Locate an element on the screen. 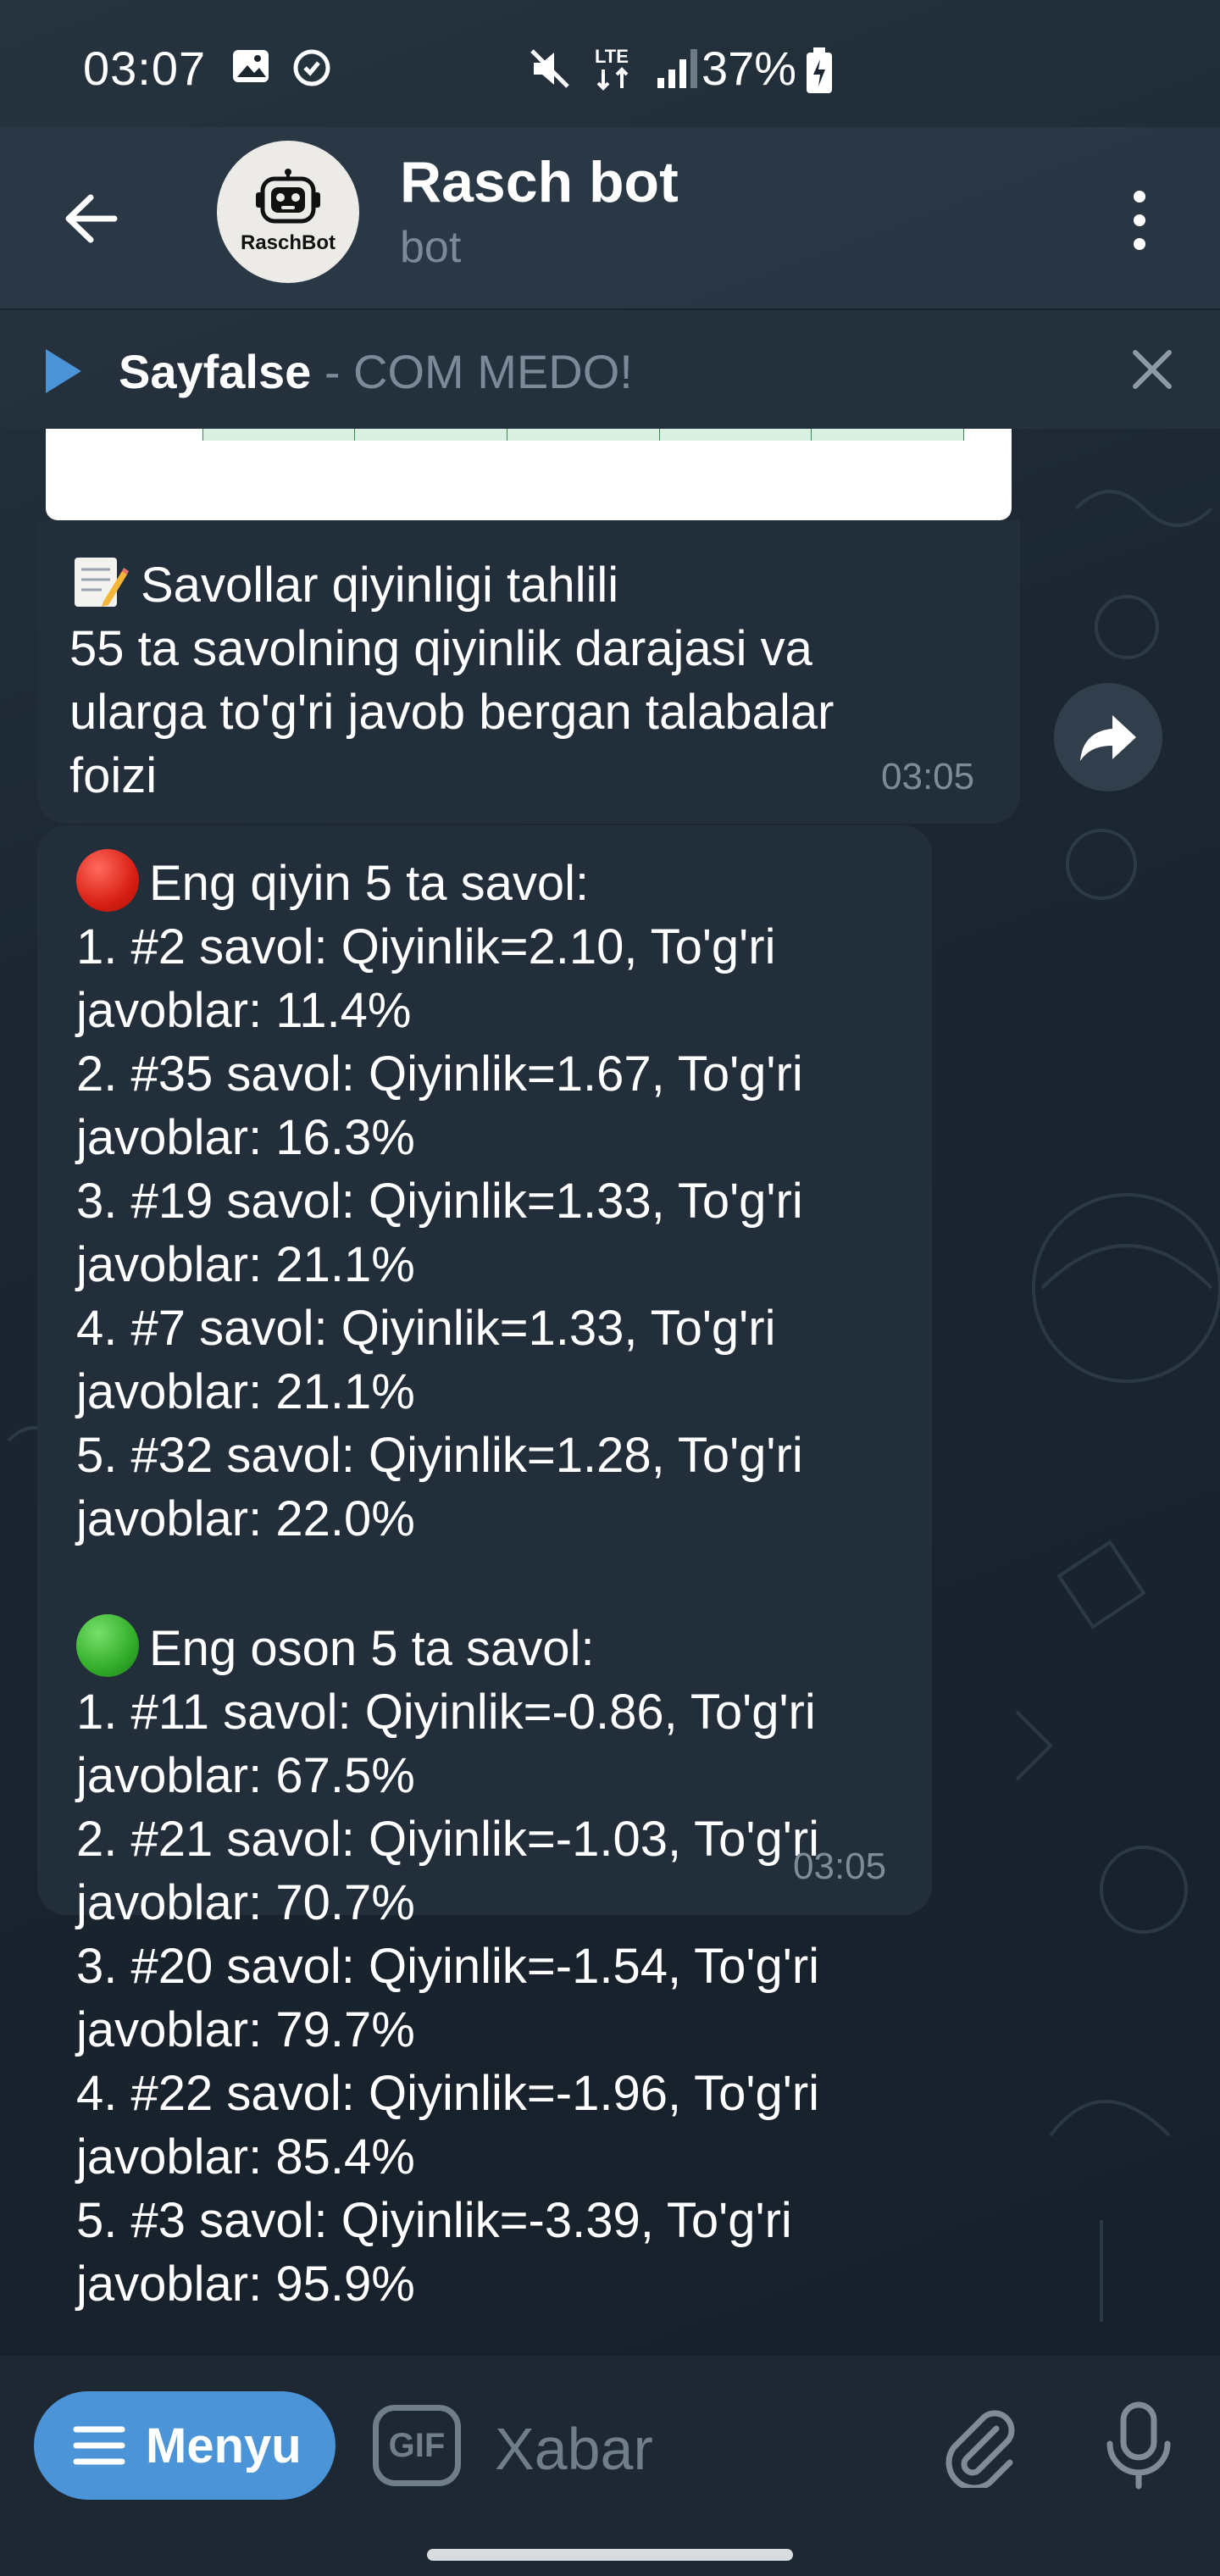  lte-icon: LTE is located at coordinates (612, 68).